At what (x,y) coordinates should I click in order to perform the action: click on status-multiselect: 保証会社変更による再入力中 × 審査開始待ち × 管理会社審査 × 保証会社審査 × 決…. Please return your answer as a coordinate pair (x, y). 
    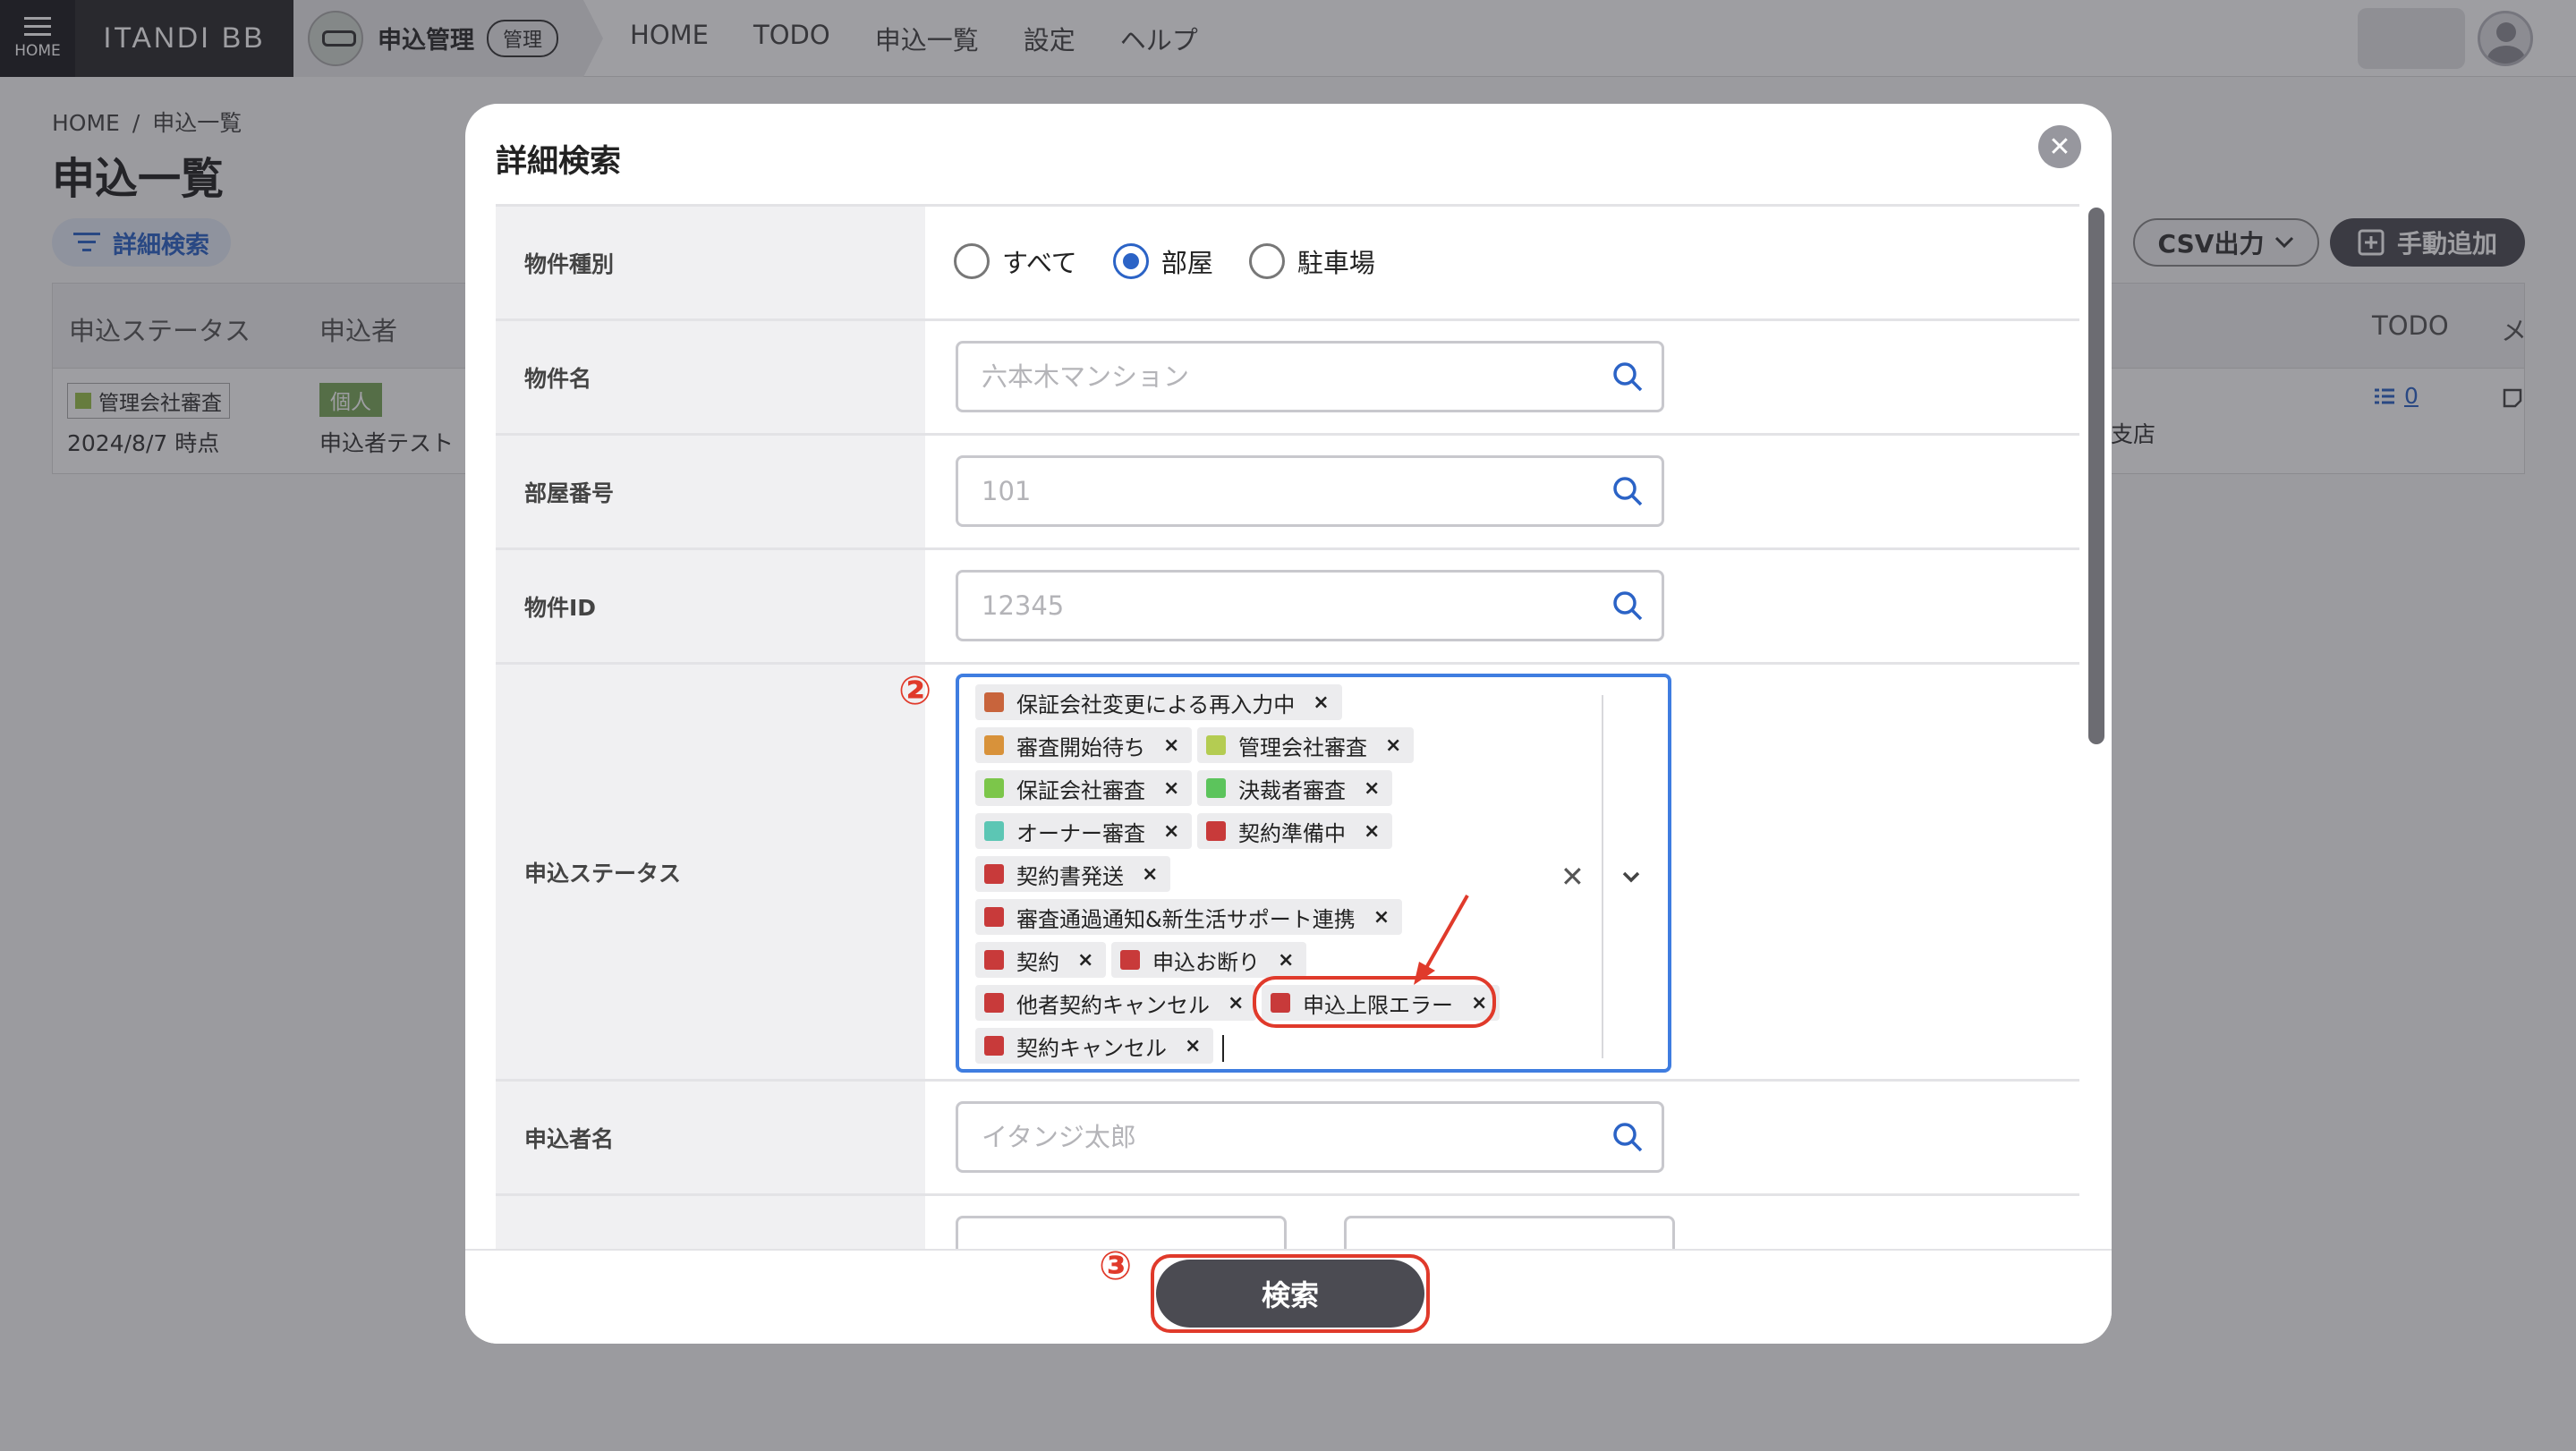
    Looking at the image, I should click on (1313, 873).